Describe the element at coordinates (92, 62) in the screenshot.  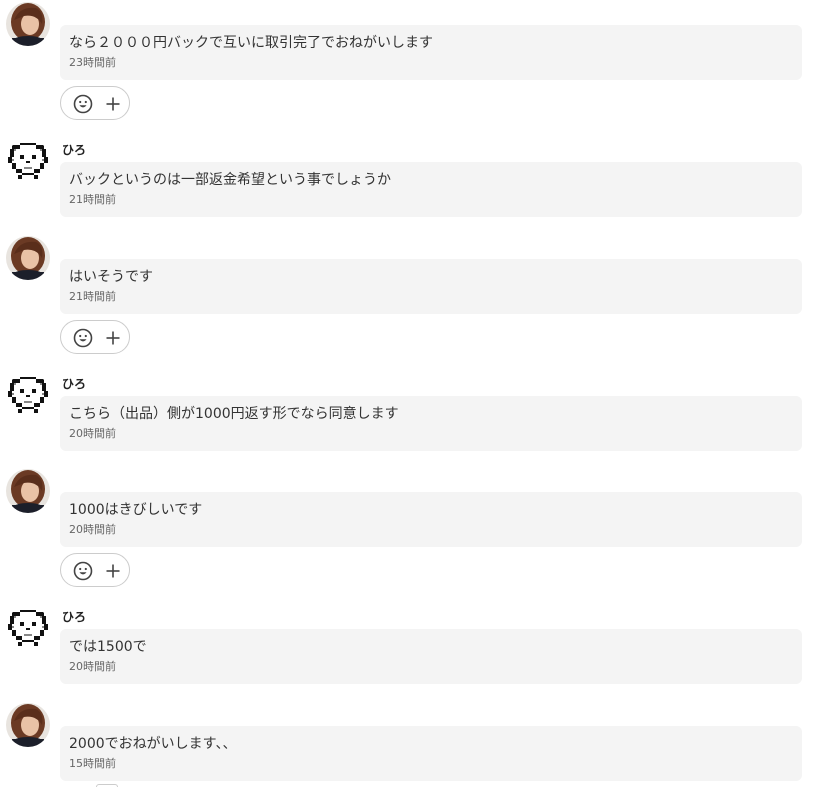
I see `message-timestamp: 23時間前` at that location.